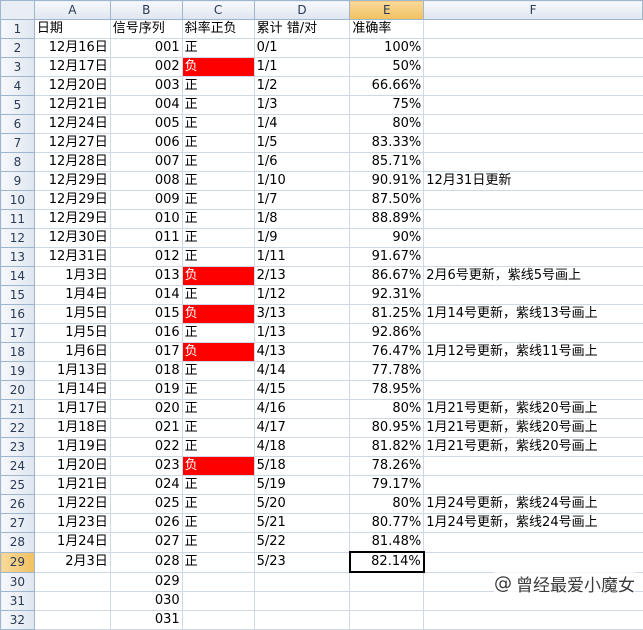 The width and height of the screenshot is (643, 630). What do you see at coordinates (17, 581) in the screenshot?
I see `row-header: 30` at bounding box center [17, 581].